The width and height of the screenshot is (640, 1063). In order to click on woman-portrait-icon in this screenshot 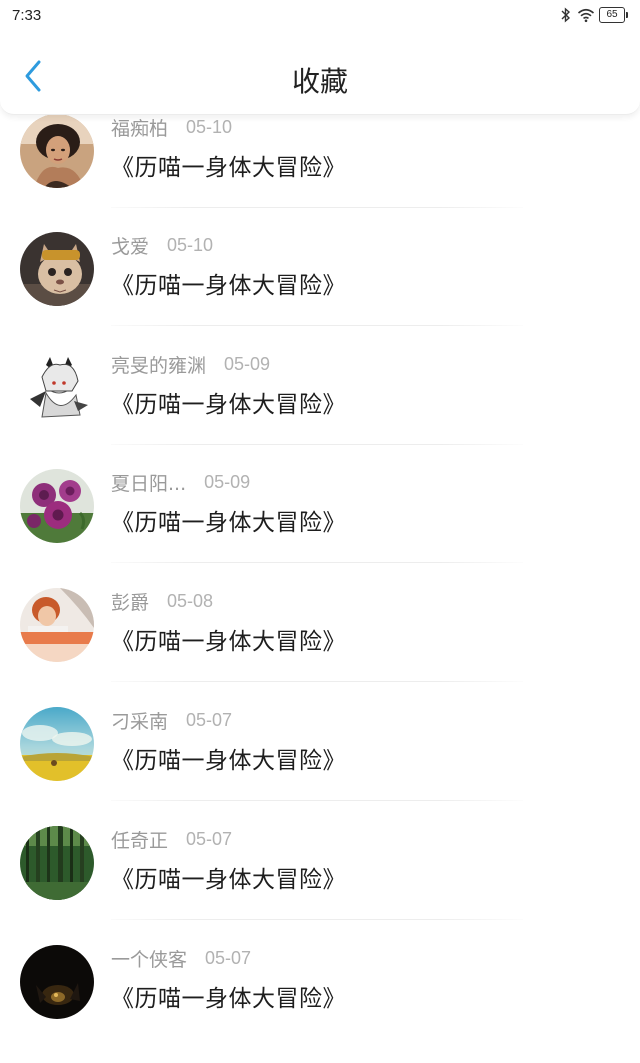, I will do `click(57, 151)`.